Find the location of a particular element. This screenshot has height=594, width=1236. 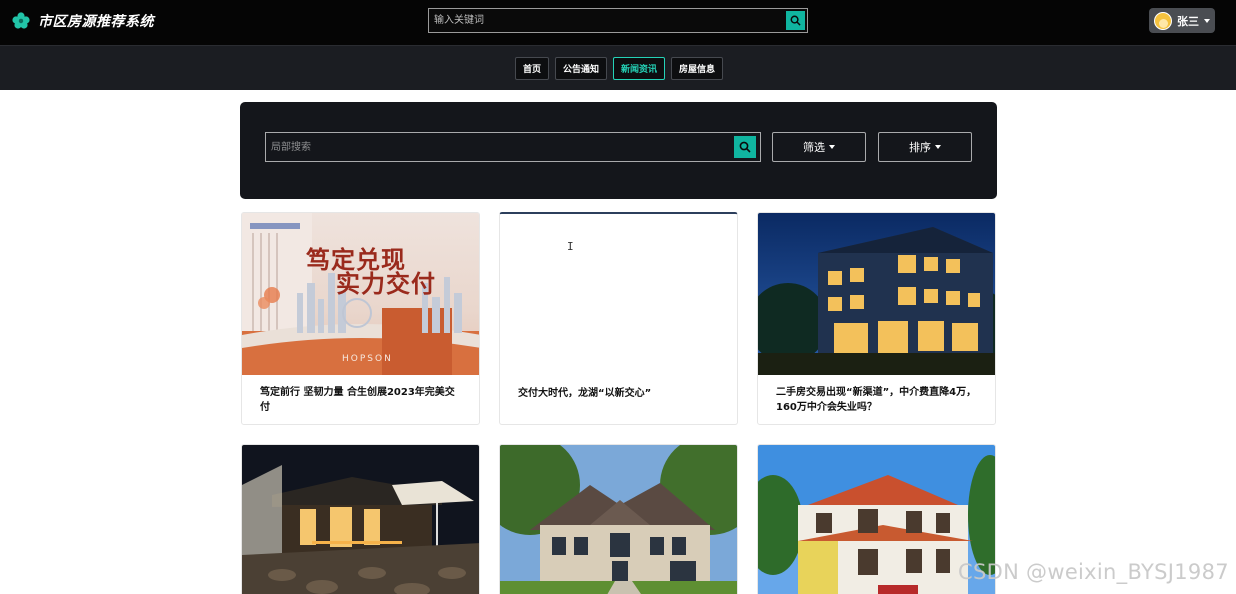

news-card-title: 二手房交易出现“新渠道”，中介费直降4万，160万中介会失业吗？ is located at coordinates (876, 395).